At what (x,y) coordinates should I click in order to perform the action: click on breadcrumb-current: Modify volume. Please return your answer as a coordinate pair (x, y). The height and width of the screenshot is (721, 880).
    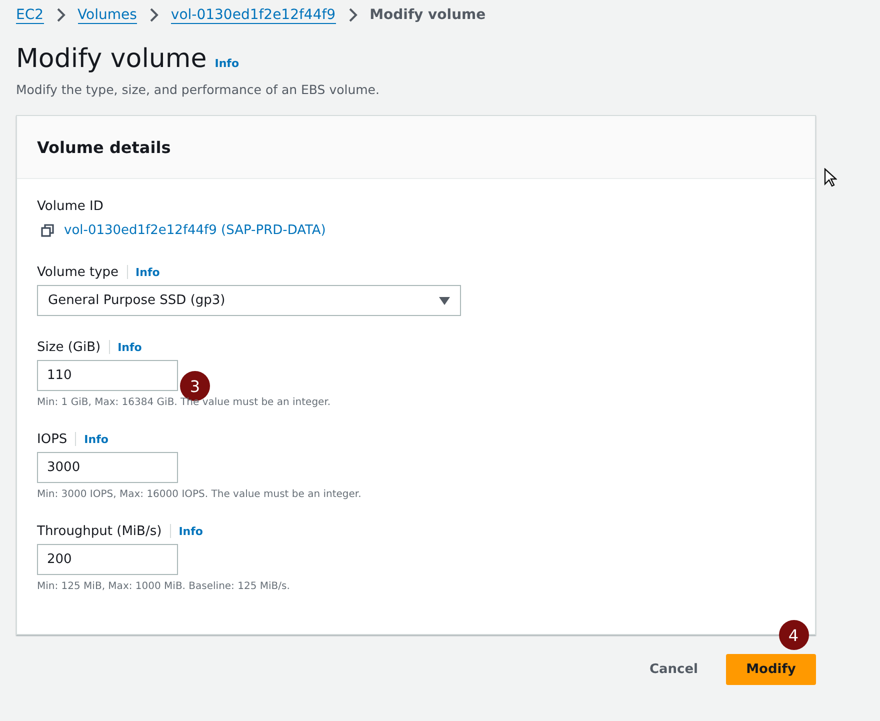
    Looking at the image, I should click on (428, 15).